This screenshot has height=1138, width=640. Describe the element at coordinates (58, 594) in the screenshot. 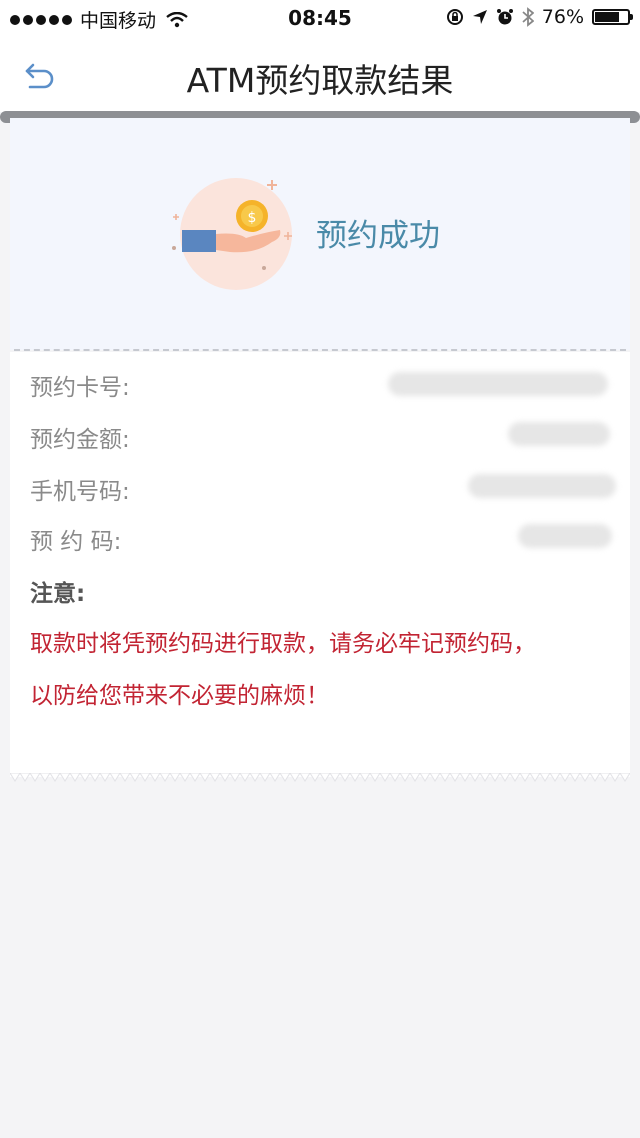

I see `notice-title: 注意:` at that location.